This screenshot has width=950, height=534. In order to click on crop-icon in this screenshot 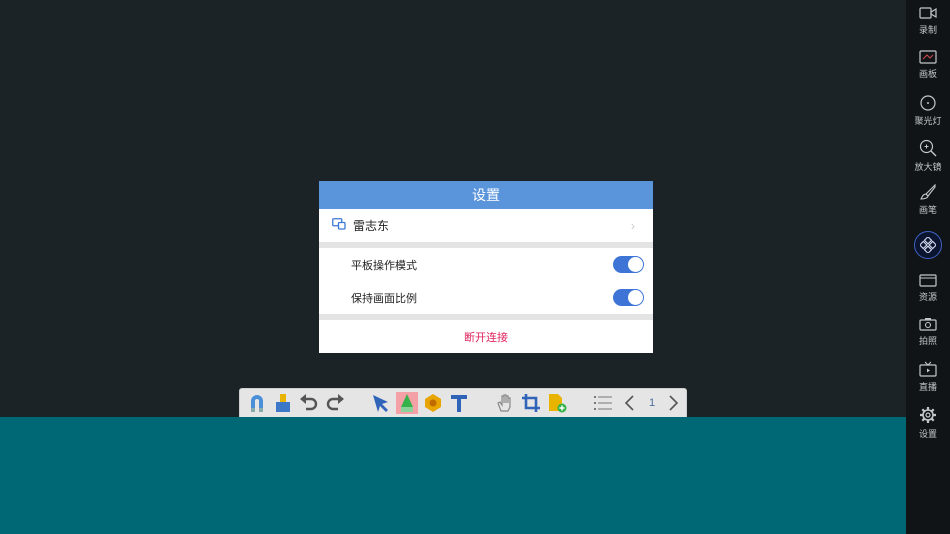, I will do `click(531, 403)`.